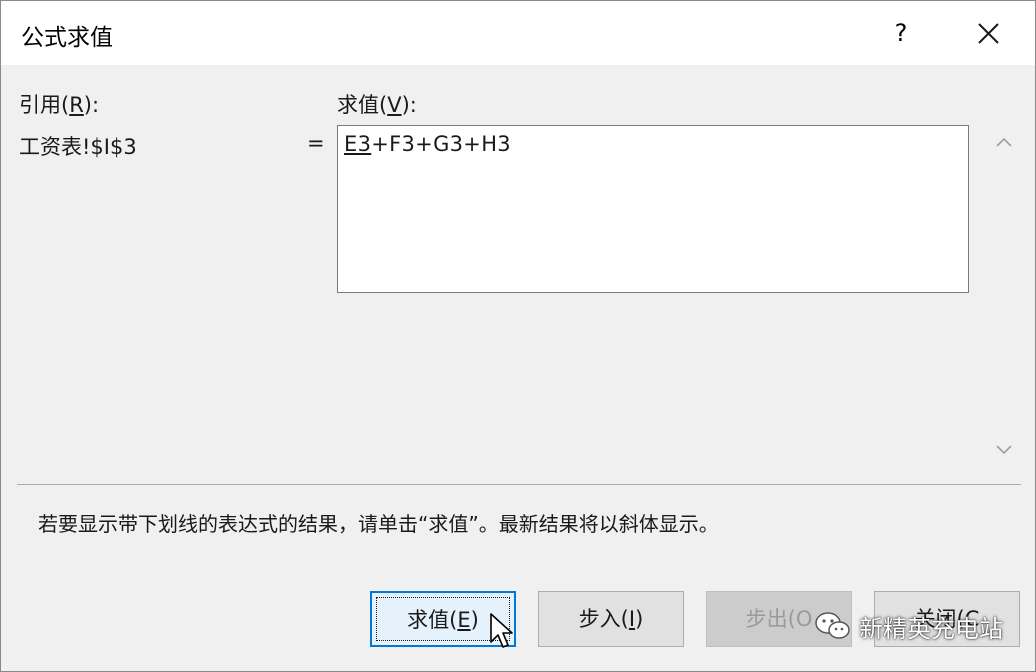  I want to click on close-window-button, so click(988, 33).